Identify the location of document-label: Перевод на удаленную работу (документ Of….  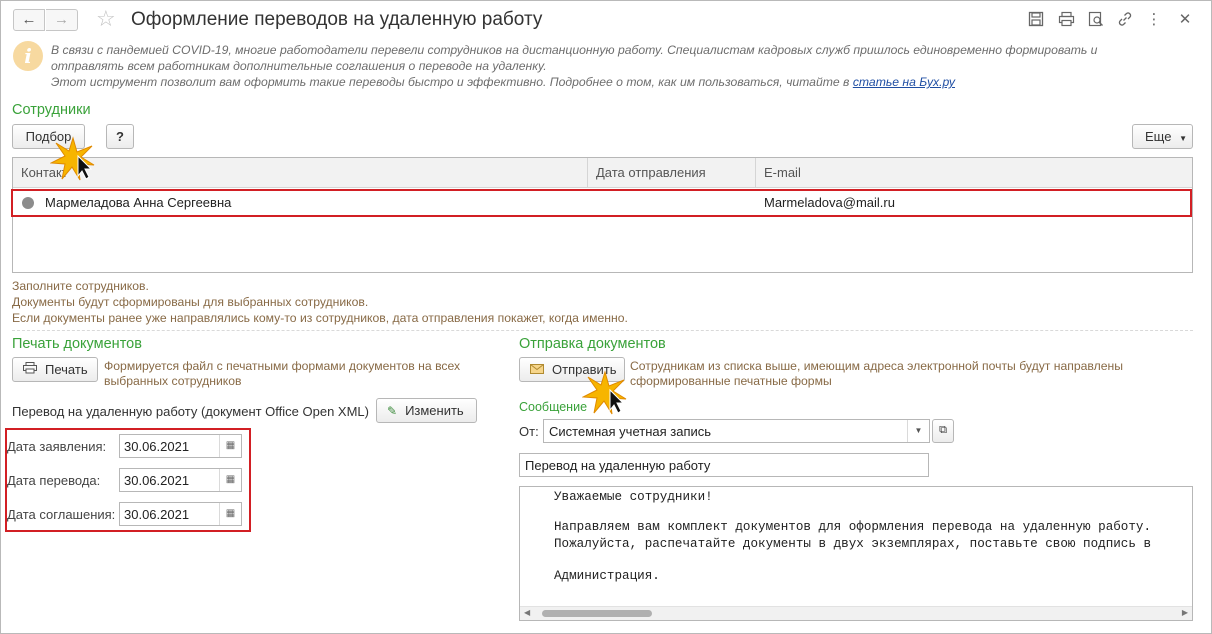
(190, 411).